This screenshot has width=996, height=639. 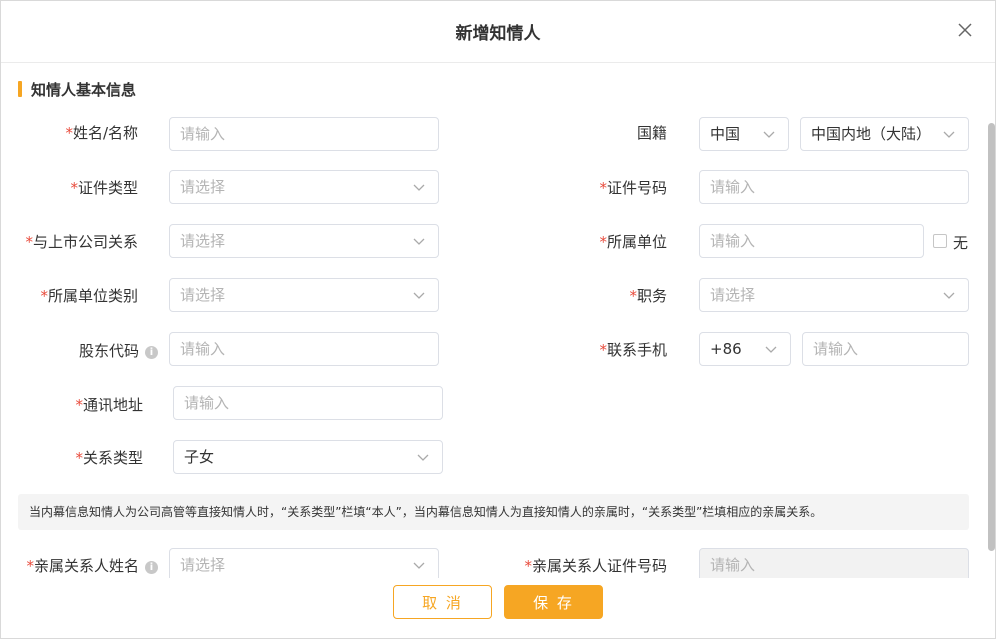 I want to click on employer-type-select: 请选择, so click(x=304, y=295).